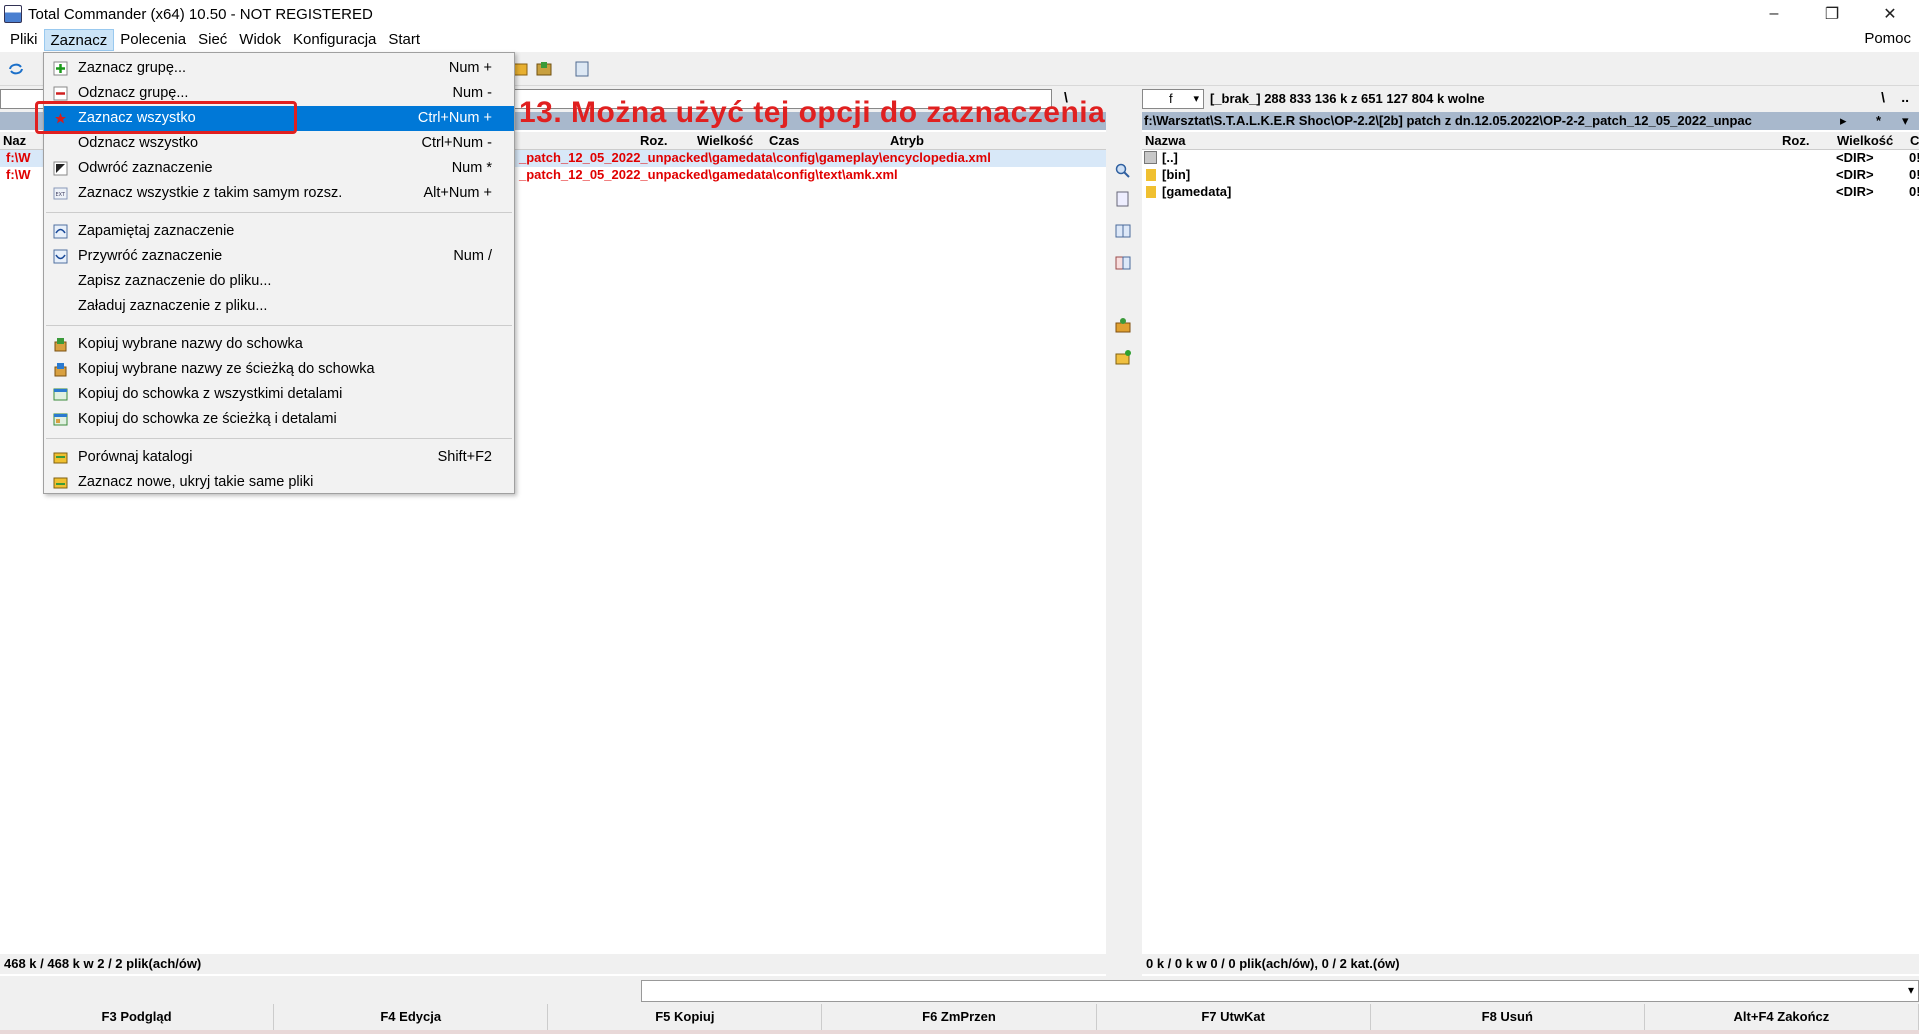 Image resolution: width=1919 pixels, height=1034 pixels. I want to click on f5-copy-button: F5 Kopiuj, so click(685, 1017).